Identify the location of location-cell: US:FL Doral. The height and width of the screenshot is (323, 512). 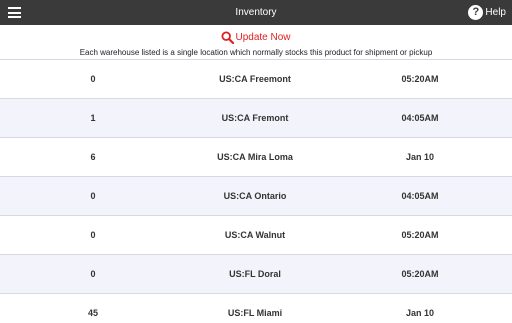
(255, 274).